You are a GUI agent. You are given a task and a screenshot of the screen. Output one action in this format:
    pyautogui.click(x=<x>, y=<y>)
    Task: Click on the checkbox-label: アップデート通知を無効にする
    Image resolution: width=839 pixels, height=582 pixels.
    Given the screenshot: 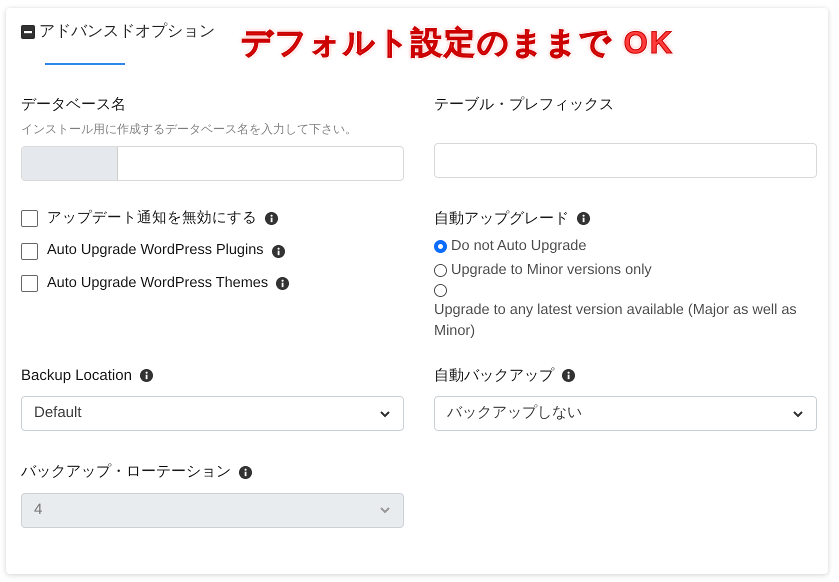 What is the action you would take?
    pyautogui.click(x=152, y=218)
    